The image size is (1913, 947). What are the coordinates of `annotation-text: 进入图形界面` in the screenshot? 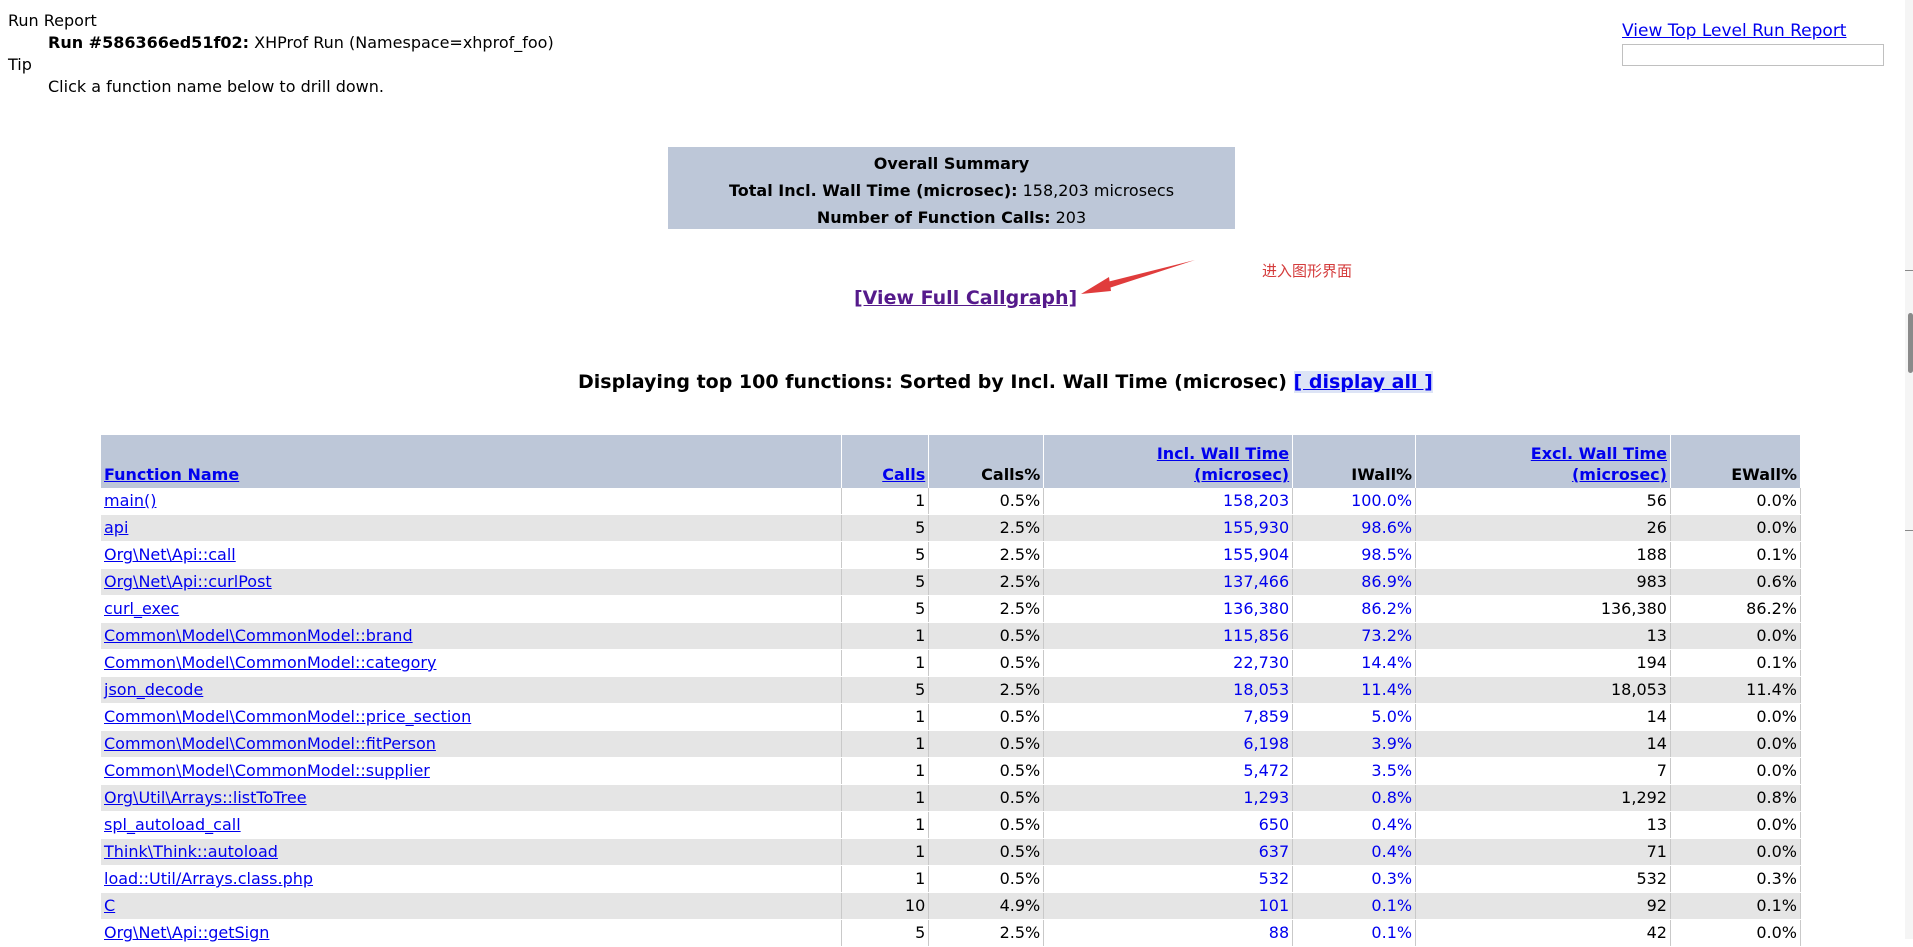 It's located at (1307, 271).